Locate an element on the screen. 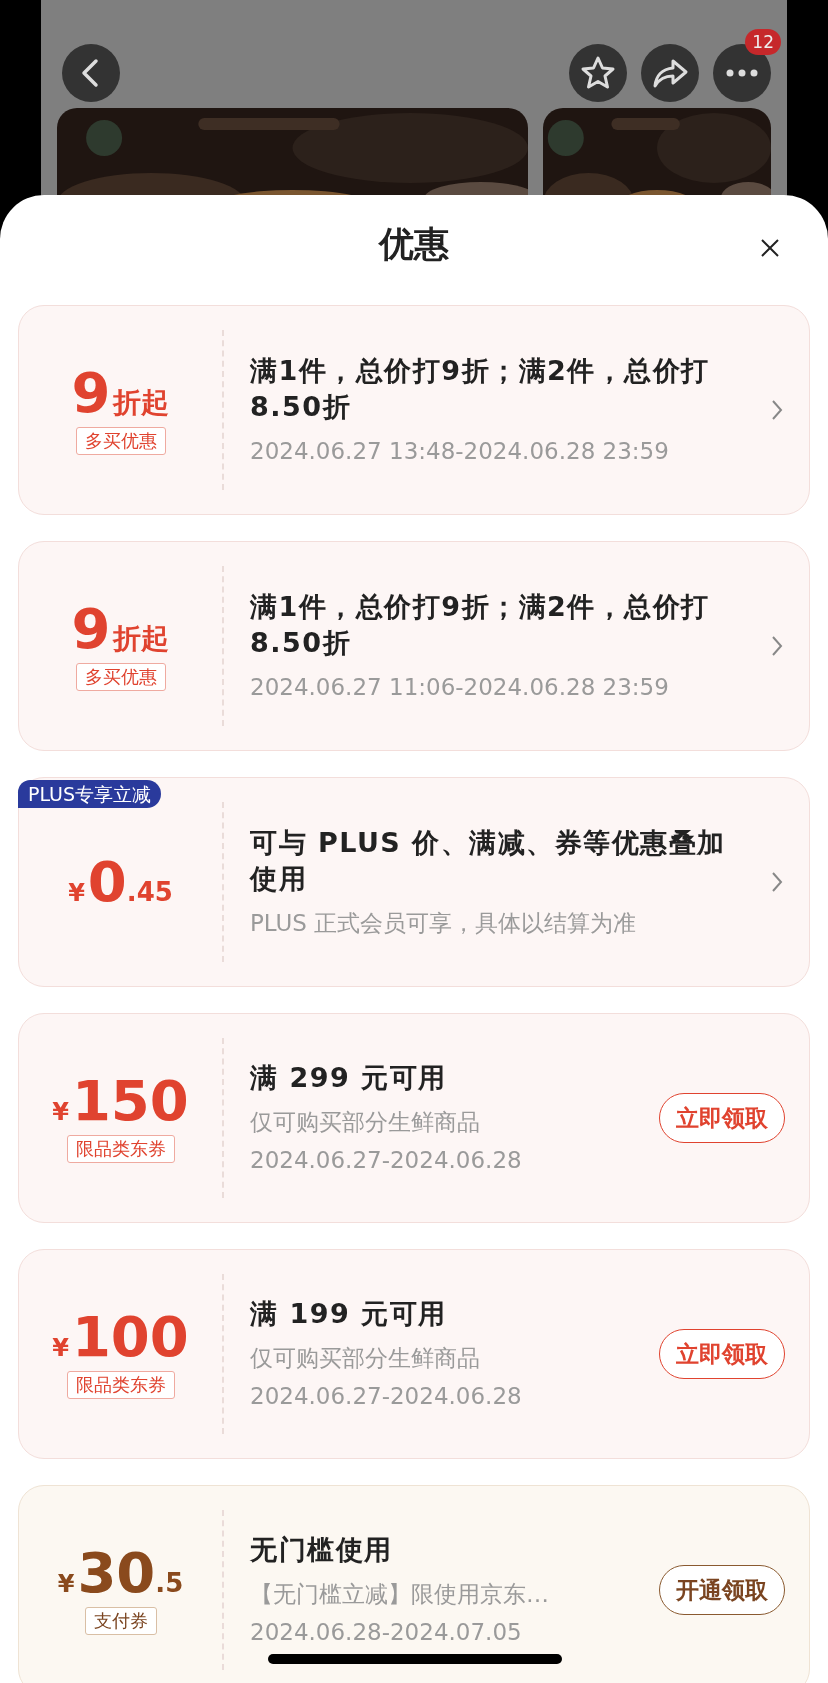 This screenshot has height=1683, width=828. offer-card: 9折起 多买优惠 满1件，总价打9折；满2件，总价打8.50折 2024.06.27 13:48-2024.06.28 23:59 is located at coordinates (414, 410).